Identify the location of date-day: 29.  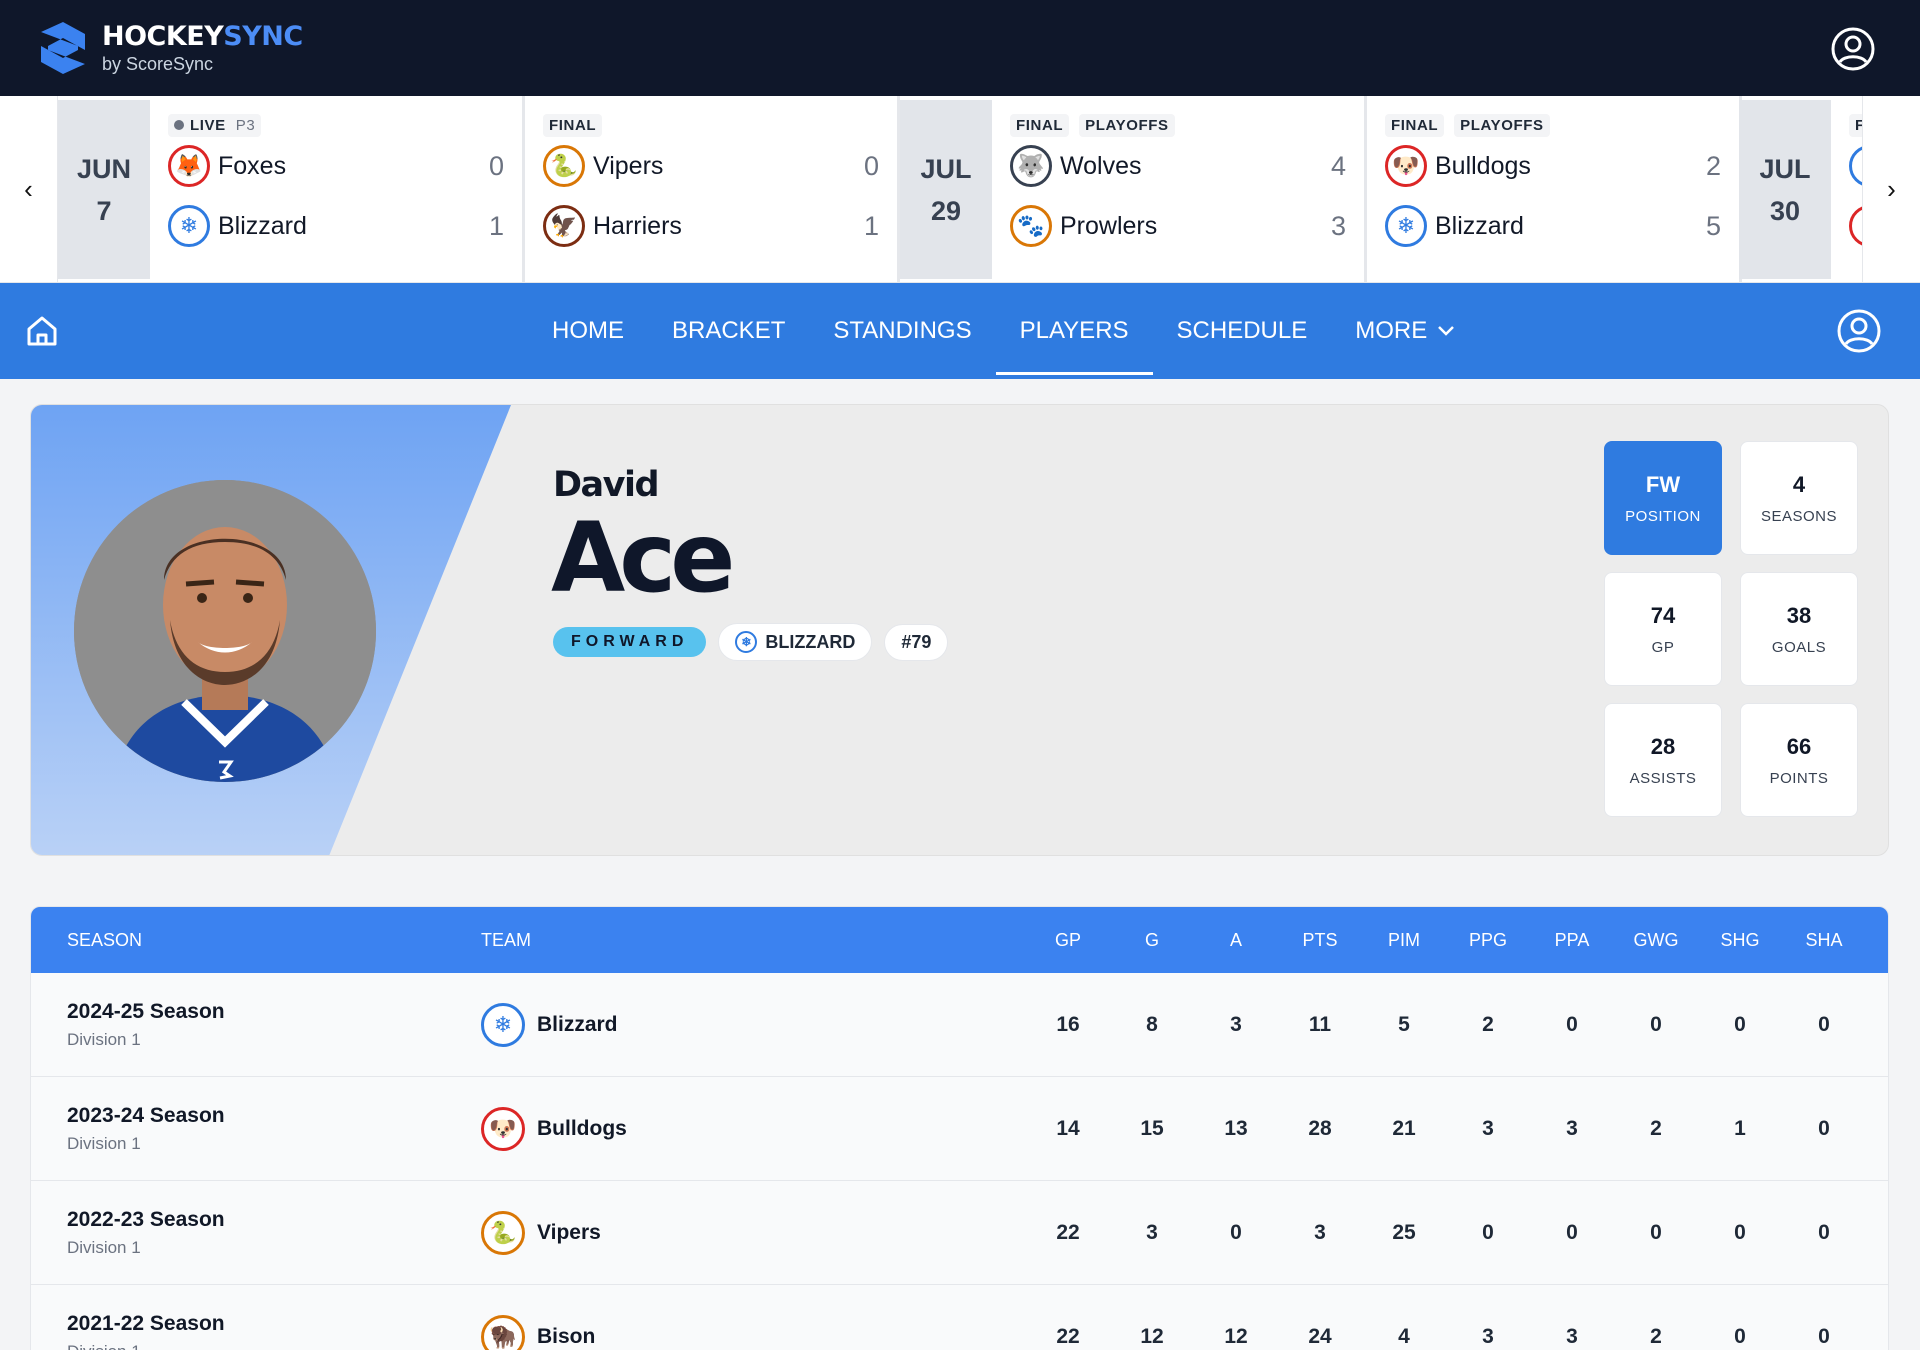
(946, 210).